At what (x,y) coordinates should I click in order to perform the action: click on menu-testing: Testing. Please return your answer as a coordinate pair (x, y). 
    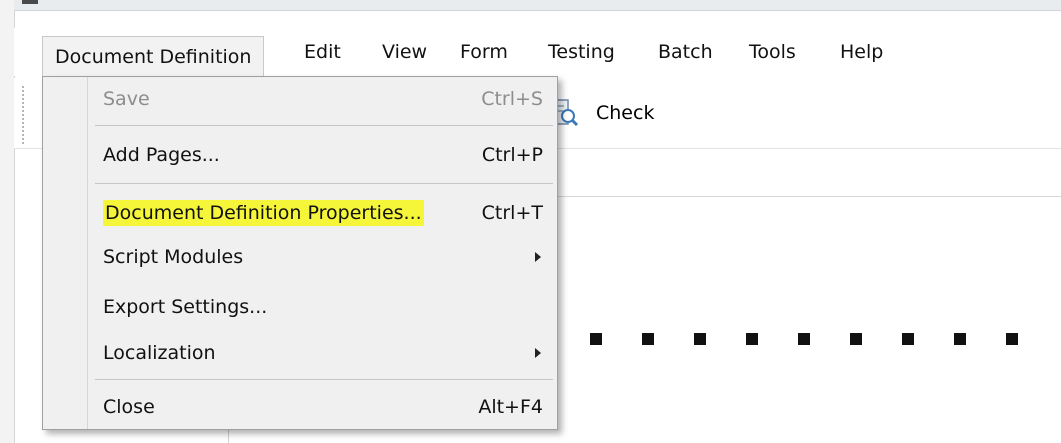
    Looking at the image, I should click on (581, 52).